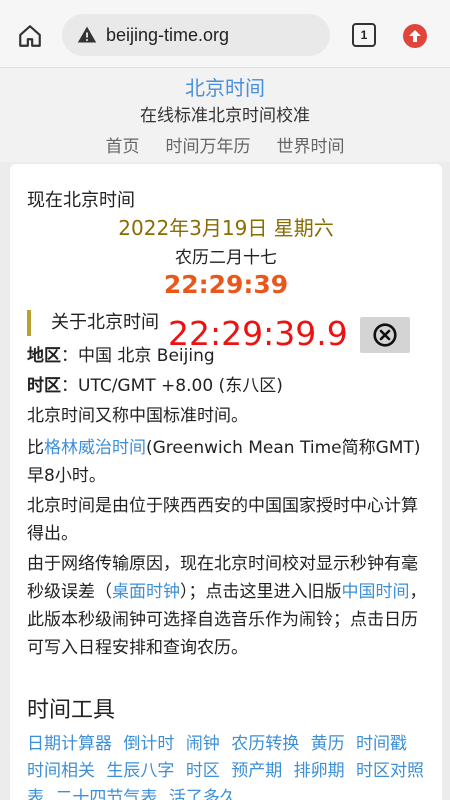 This screenshot has height=800, width=450. Describe the element at coordinates (364, 35) in the screenshot. I see `tab-switcher-button: 1` at that location.